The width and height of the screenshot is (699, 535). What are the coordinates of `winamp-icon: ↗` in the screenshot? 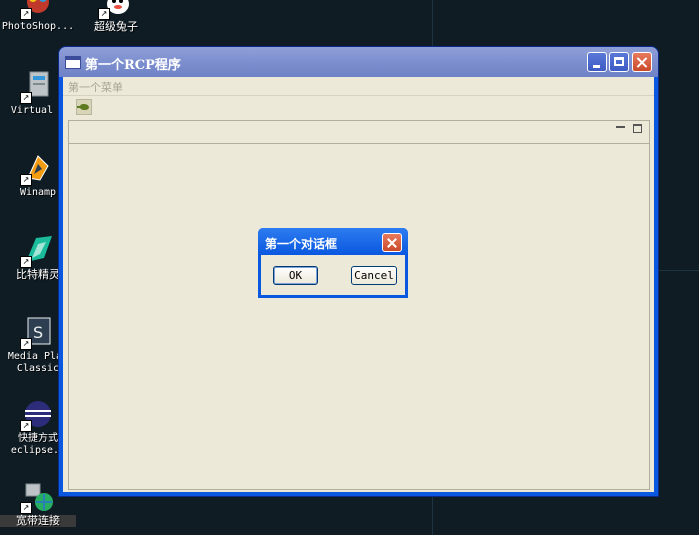 It's located at (37, 169).